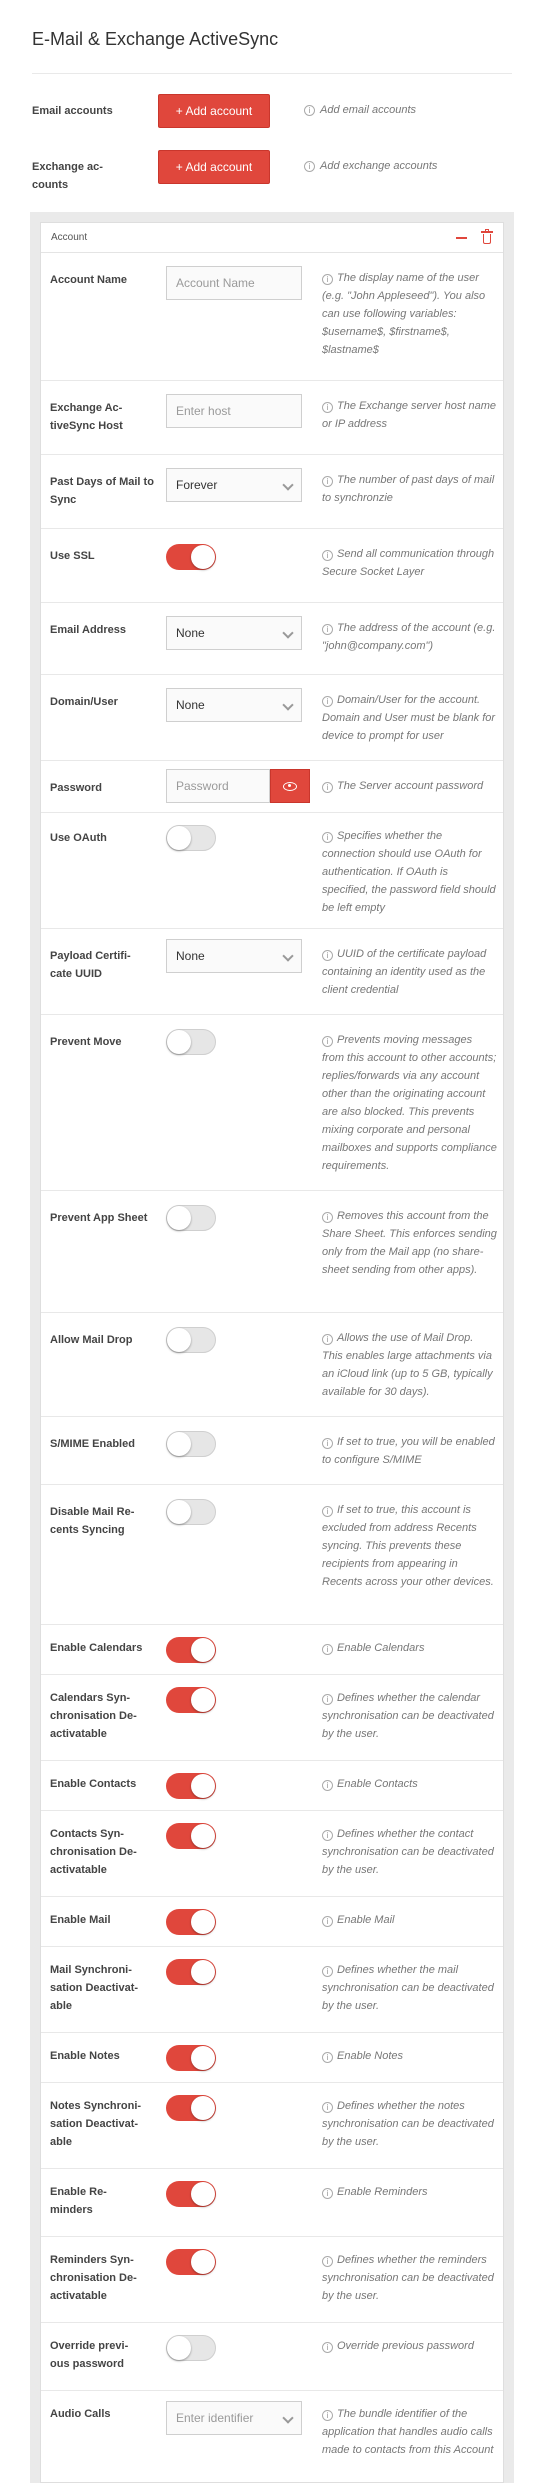 The image size is (544, 2483). Describe the element at coordinates (461, 237) in the screenshot. I see `minus-icon` at that location.